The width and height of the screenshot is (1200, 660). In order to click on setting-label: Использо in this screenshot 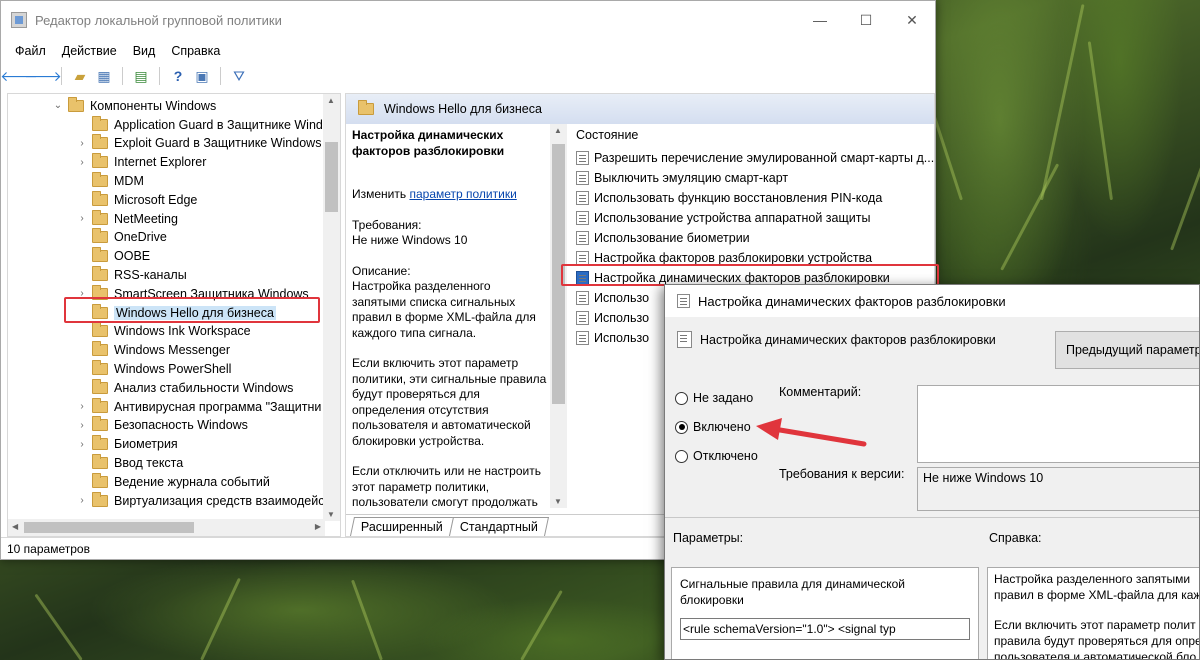, I will do `click(622, 298)`.